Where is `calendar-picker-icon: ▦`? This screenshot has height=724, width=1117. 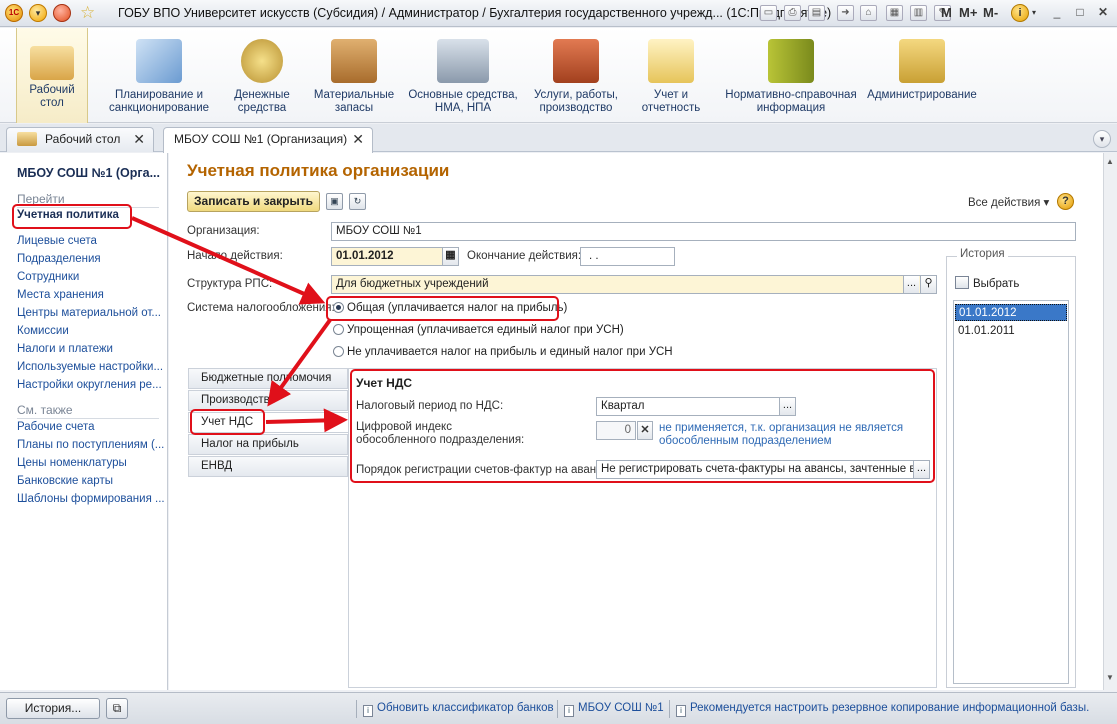
calendar-picker-icon: ▦ is located at coordinates (450, 256).